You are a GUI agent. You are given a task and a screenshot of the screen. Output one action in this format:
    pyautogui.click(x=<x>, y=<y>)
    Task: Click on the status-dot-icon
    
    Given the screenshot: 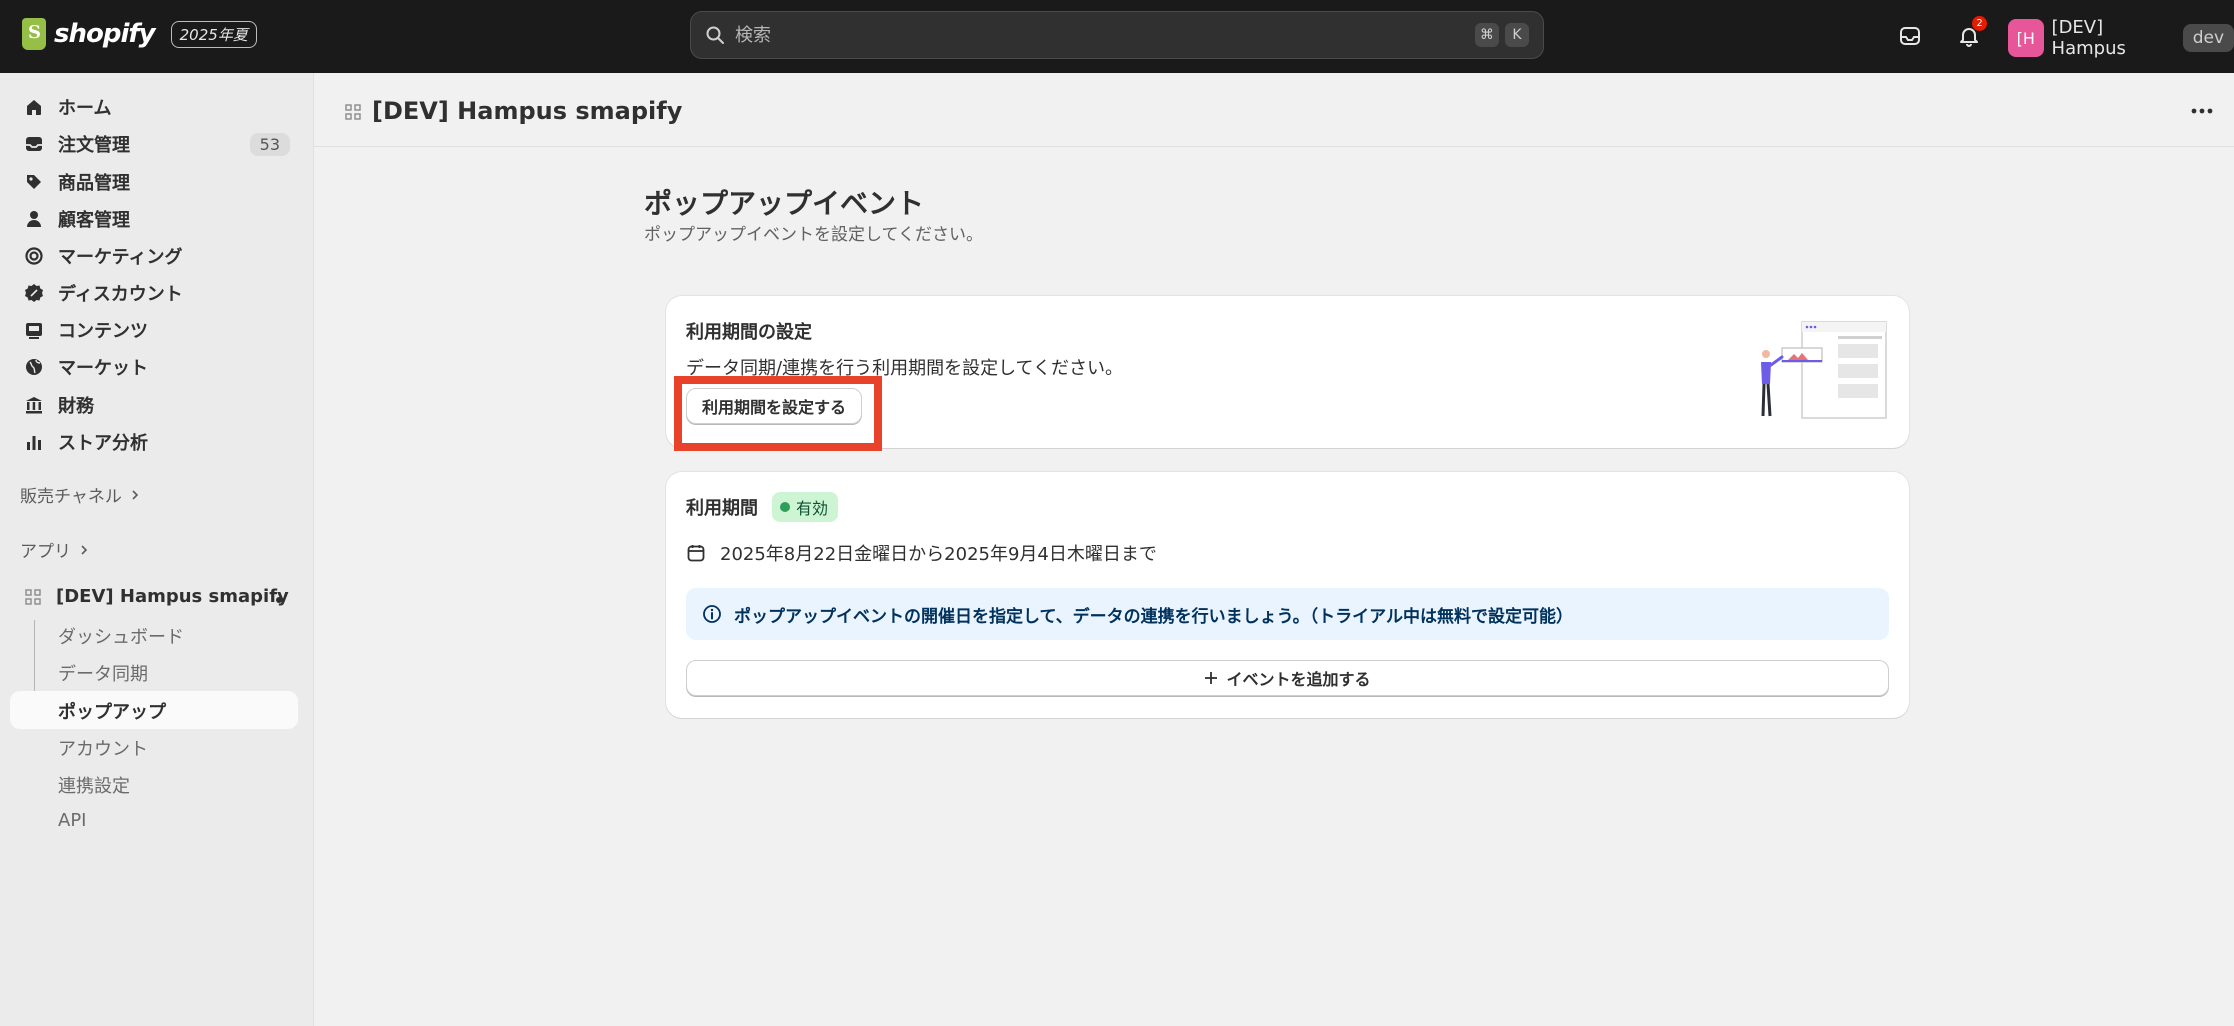 What is the action you would take?
    pyautogui.click(x=785, y=507)
    